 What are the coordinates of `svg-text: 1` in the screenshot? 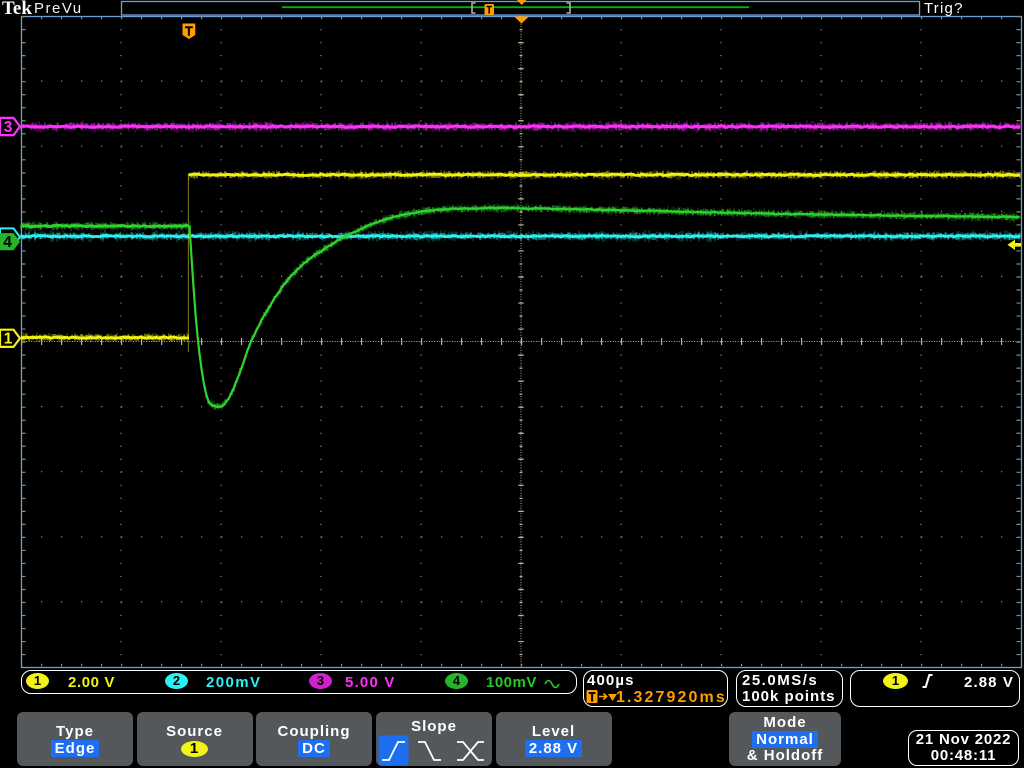 It's located at (8, 339).